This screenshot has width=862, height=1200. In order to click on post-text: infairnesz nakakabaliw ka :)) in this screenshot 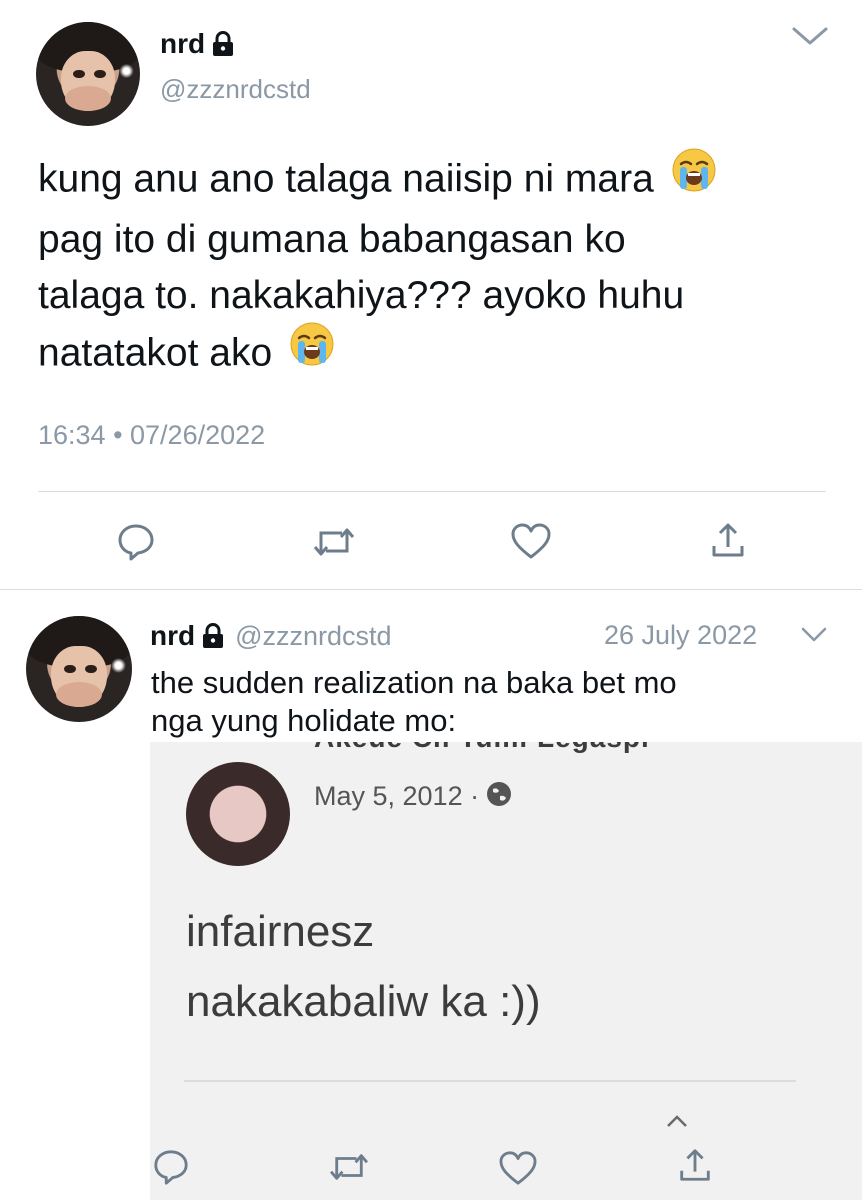, I will do `click(363, 967)`.